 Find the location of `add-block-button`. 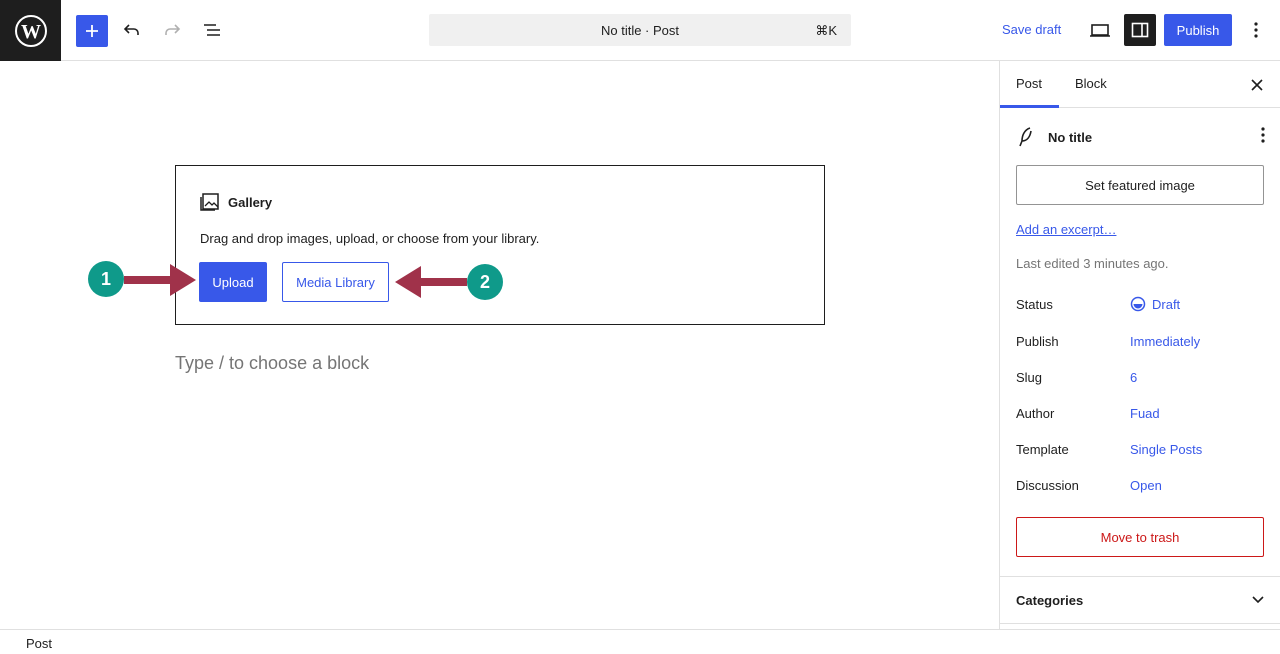

add-block-button is located at coordinates (92, 31).